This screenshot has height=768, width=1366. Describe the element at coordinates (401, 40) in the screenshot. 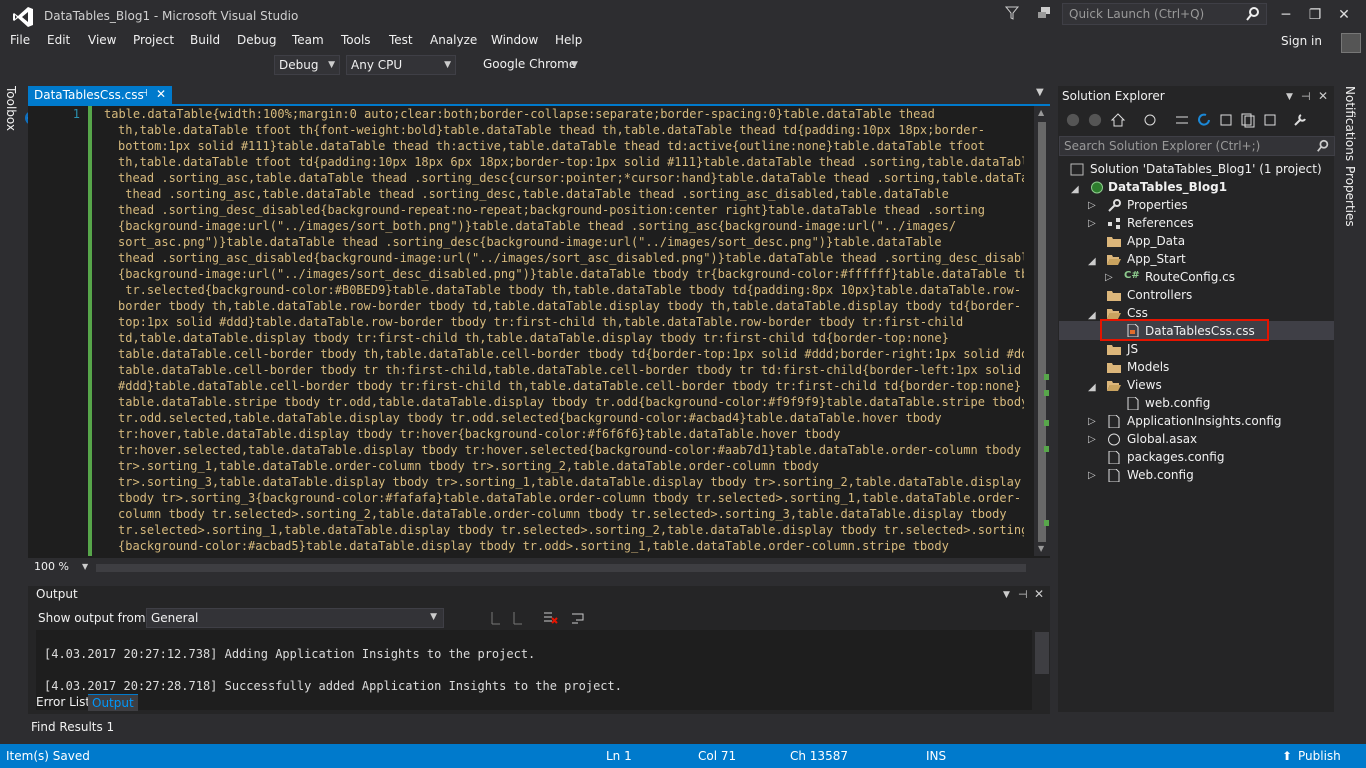

I see `menu-test: Test` at that location.